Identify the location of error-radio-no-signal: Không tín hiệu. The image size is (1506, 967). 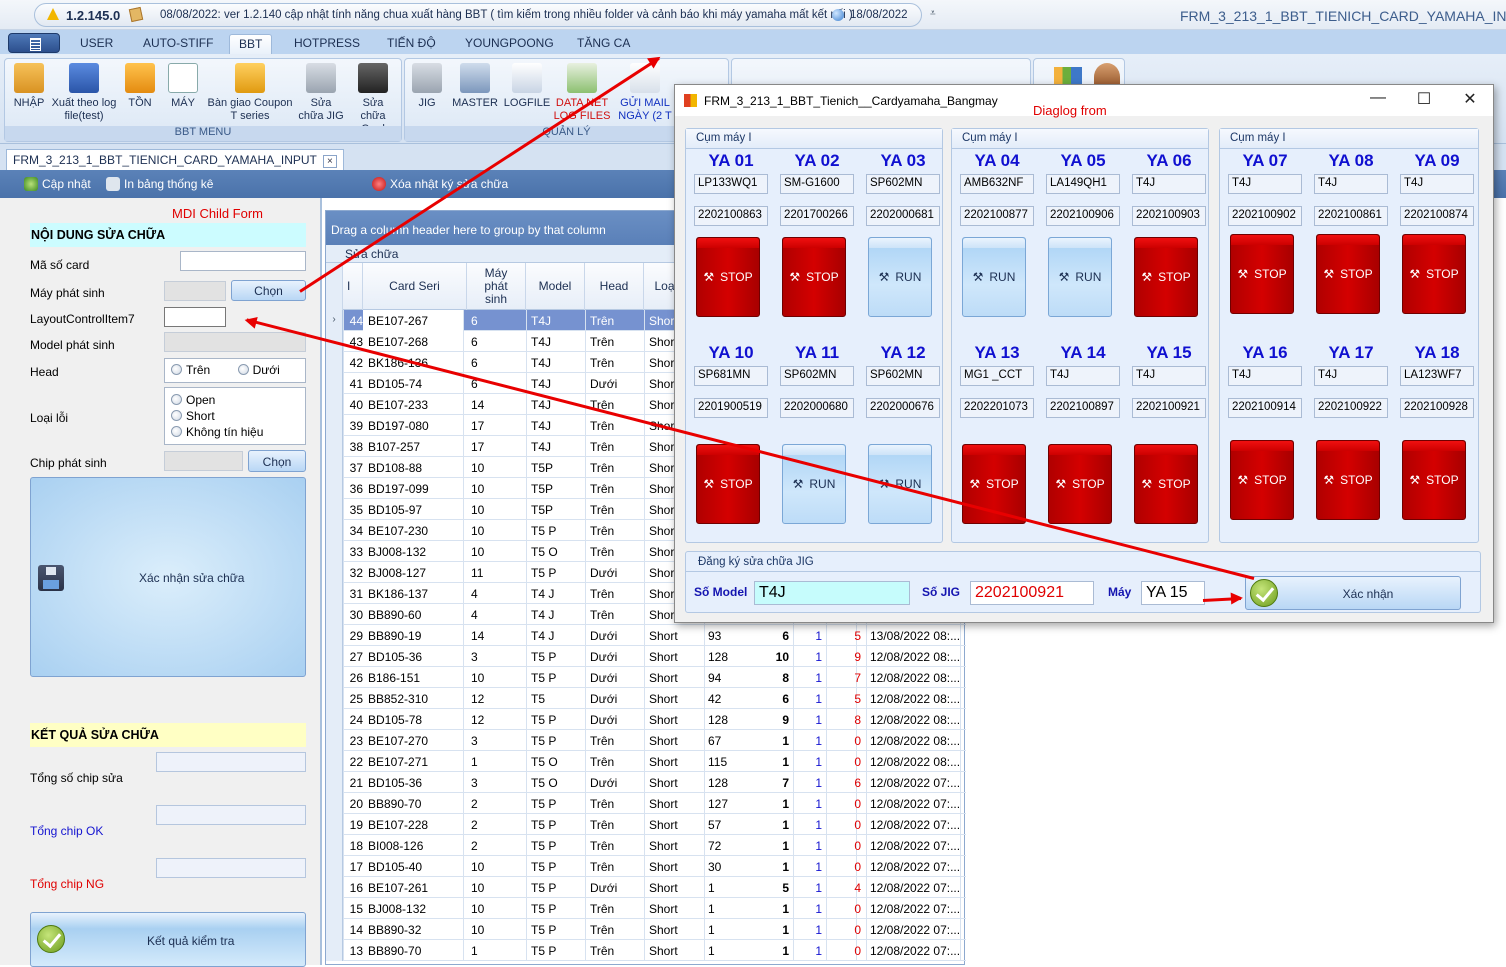
(235, 432).